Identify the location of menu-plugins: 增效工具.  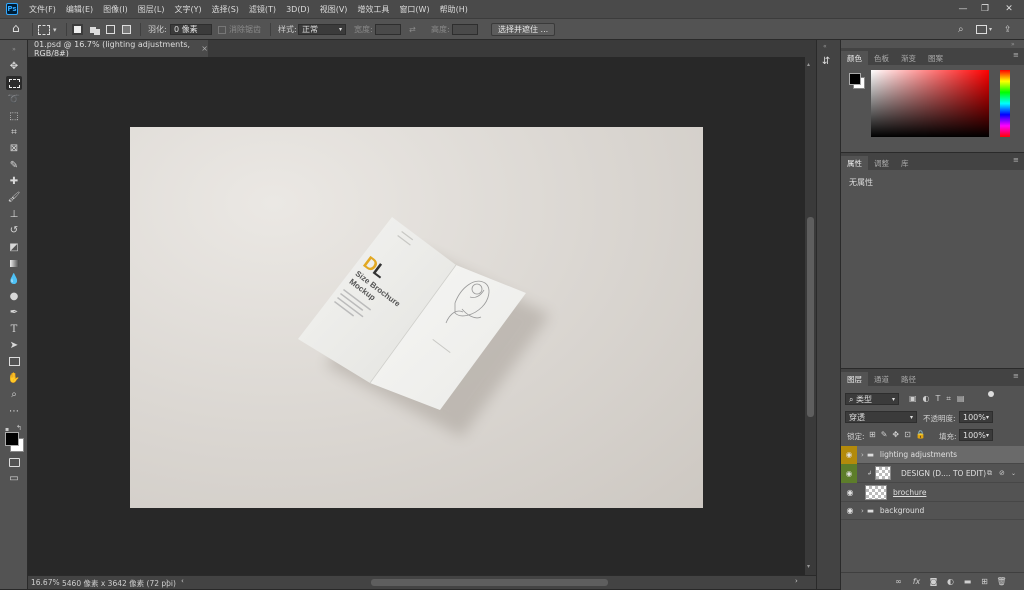
(373, 9).